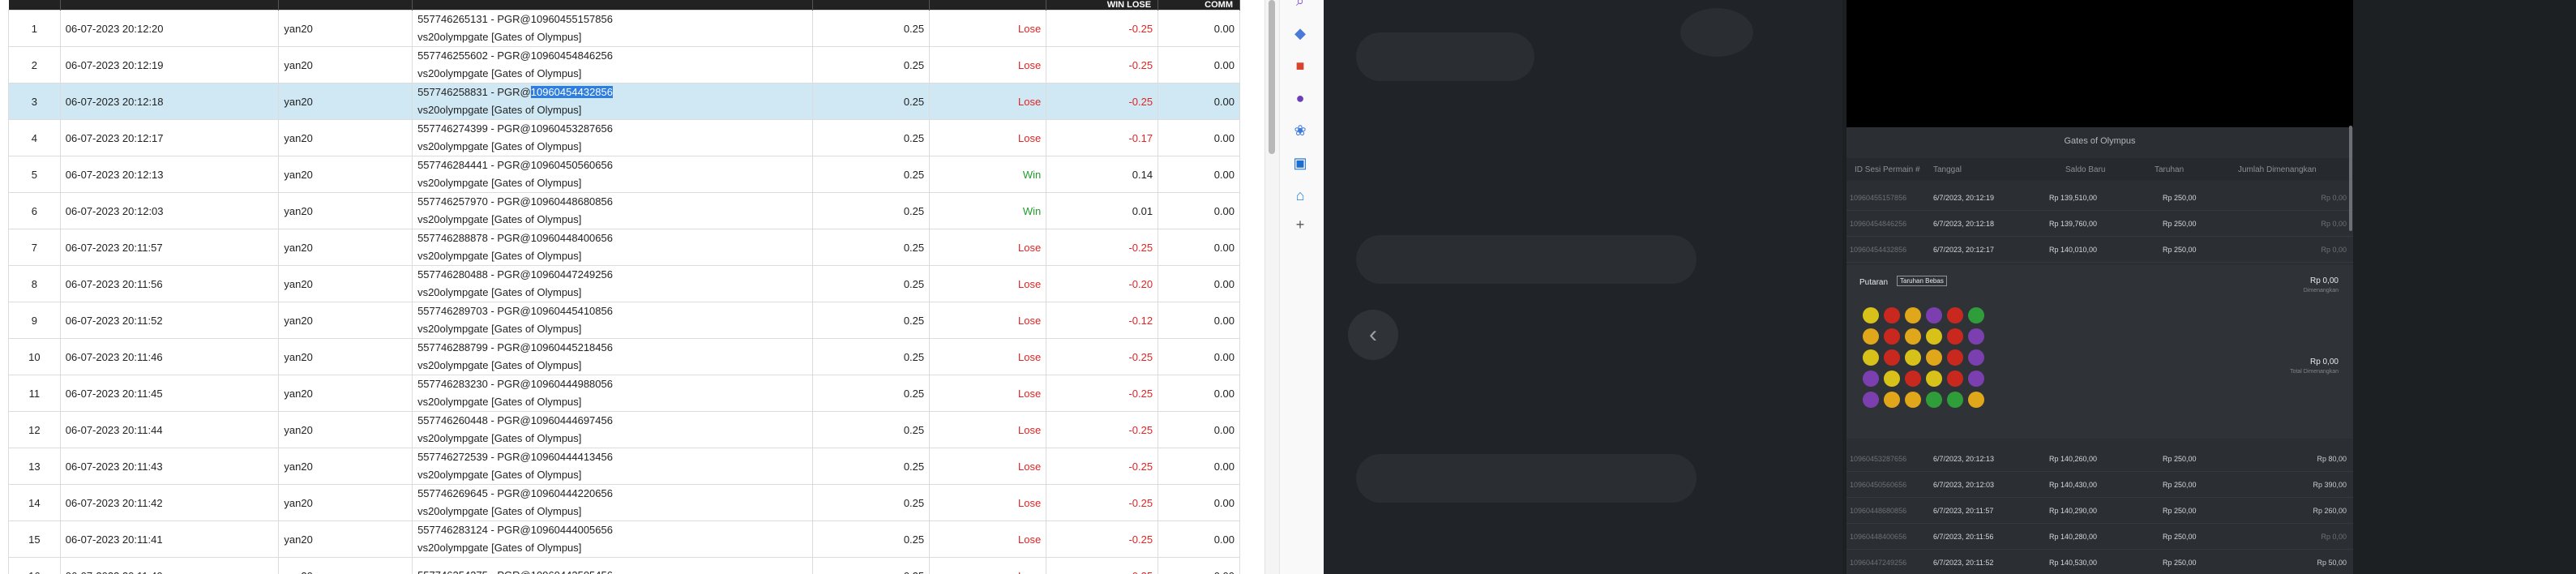 The height and width of the screenshot is (574, 2576). What do you see at coordinates (169, 539) in the screenshot?
I see `bet-date: 06-07-2023 20:11:41` at bounding box center [169, 539].